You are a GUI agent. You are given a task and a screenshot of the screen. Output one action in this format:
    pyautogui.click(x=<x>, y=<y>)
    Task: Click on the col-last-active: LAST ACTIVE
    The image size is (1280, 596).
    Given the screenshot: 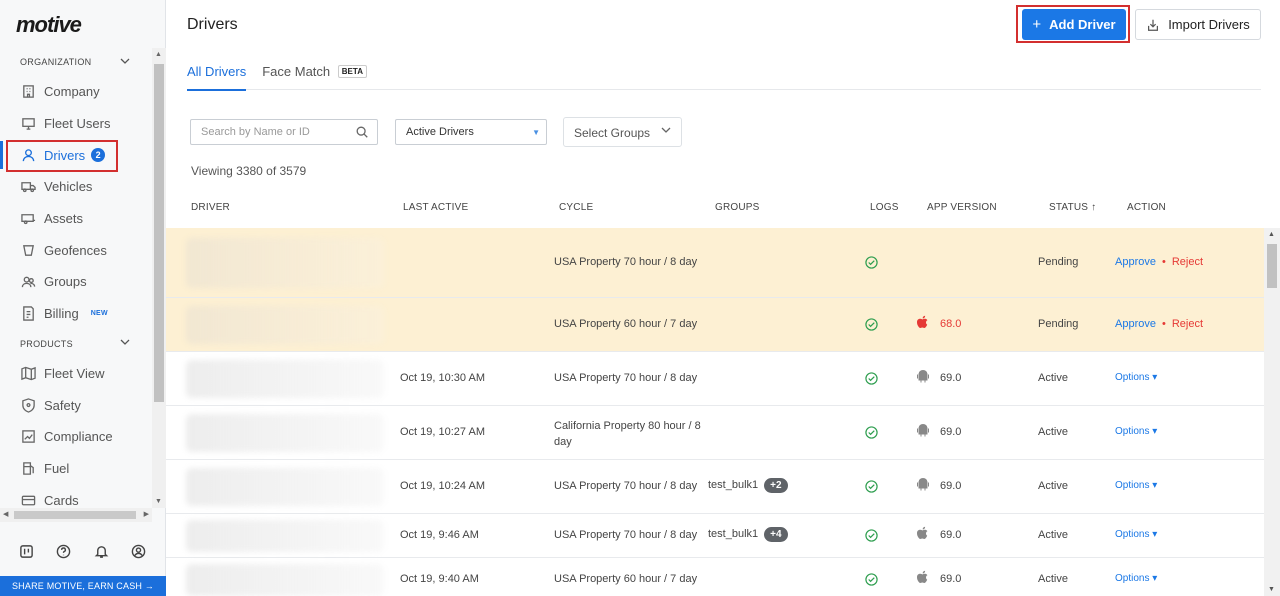 What is the action you would take?
    pyautogui.click(x=435, y=207)
    